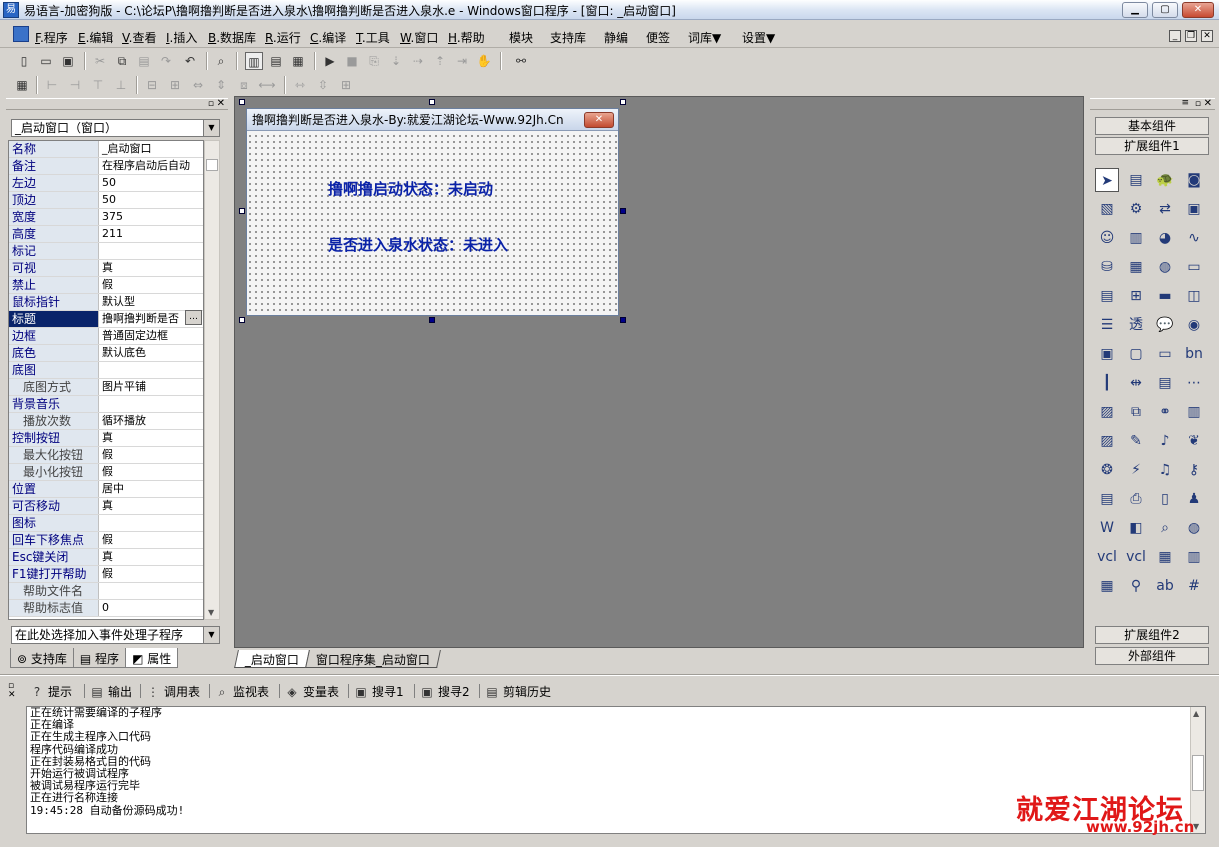 Image resolution: width=1219 pixels, height=847 pixels. Describe the element at coordinates (1198, 10) in the screenshot. I see `close-button: ✕` at that location.